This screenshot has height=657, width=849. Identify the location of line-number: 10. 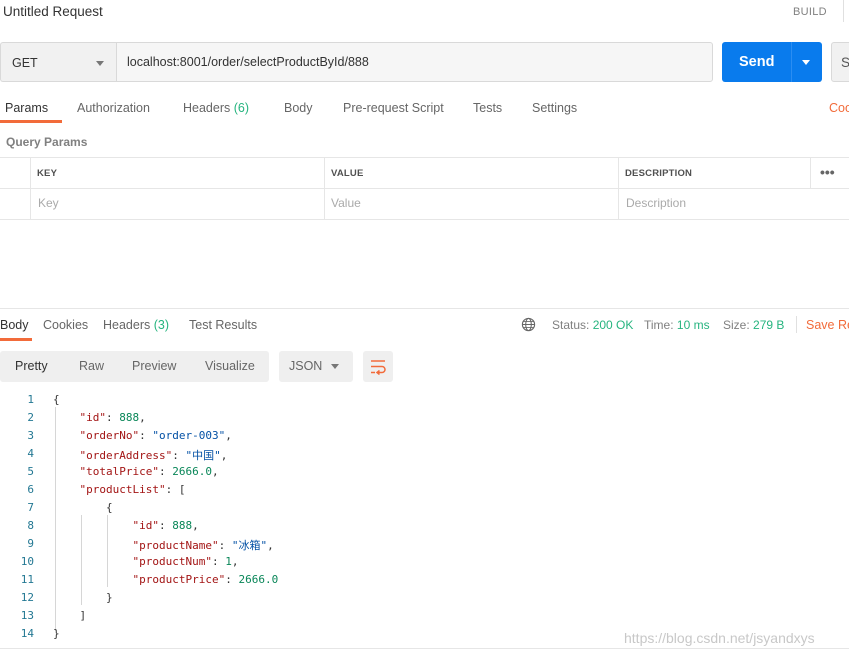
(27, 561).